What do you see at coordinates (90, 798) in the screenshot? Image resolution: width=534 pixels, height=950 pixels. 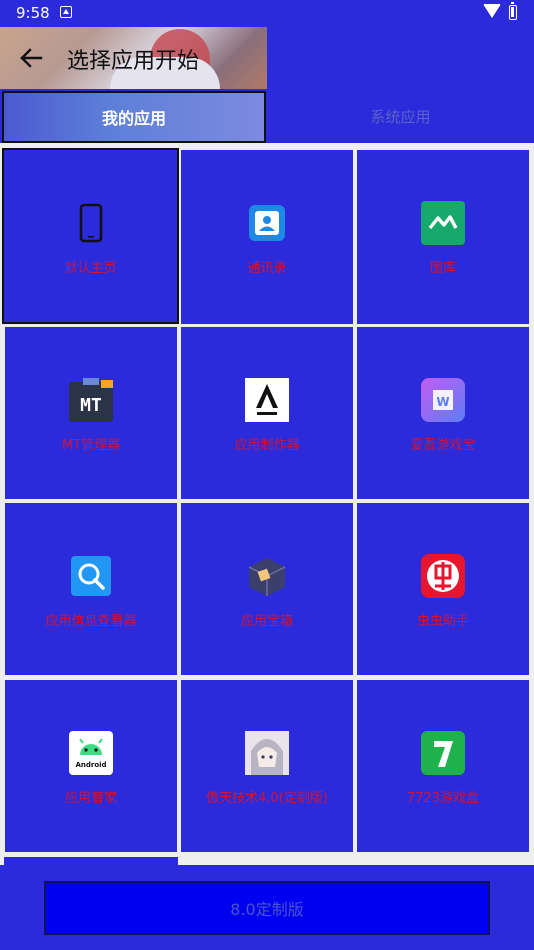 I see `app-label: 应用管家` at bounding box center [90, 798].